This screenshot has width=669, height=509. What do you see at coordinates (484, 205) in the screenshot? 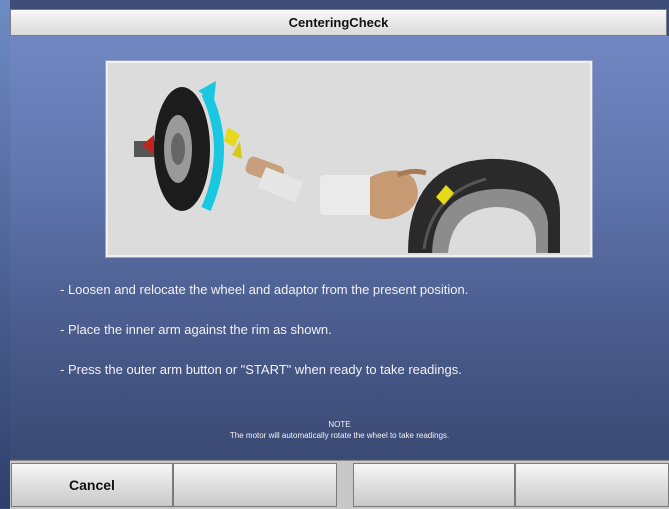
I see `tire-closeup-icon` at bounding box center [484, 205].